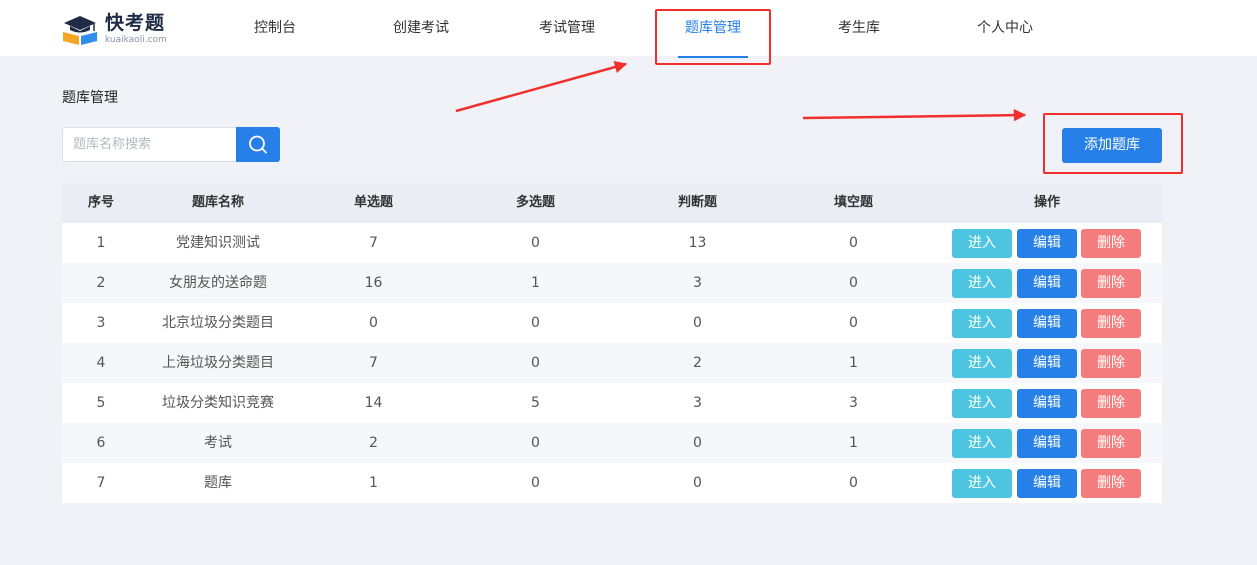 This screenshot has height=565, width=1257. Describe the element at coordinates (741, 91) in the screenshot. I see `annotation-arrows` at that location.